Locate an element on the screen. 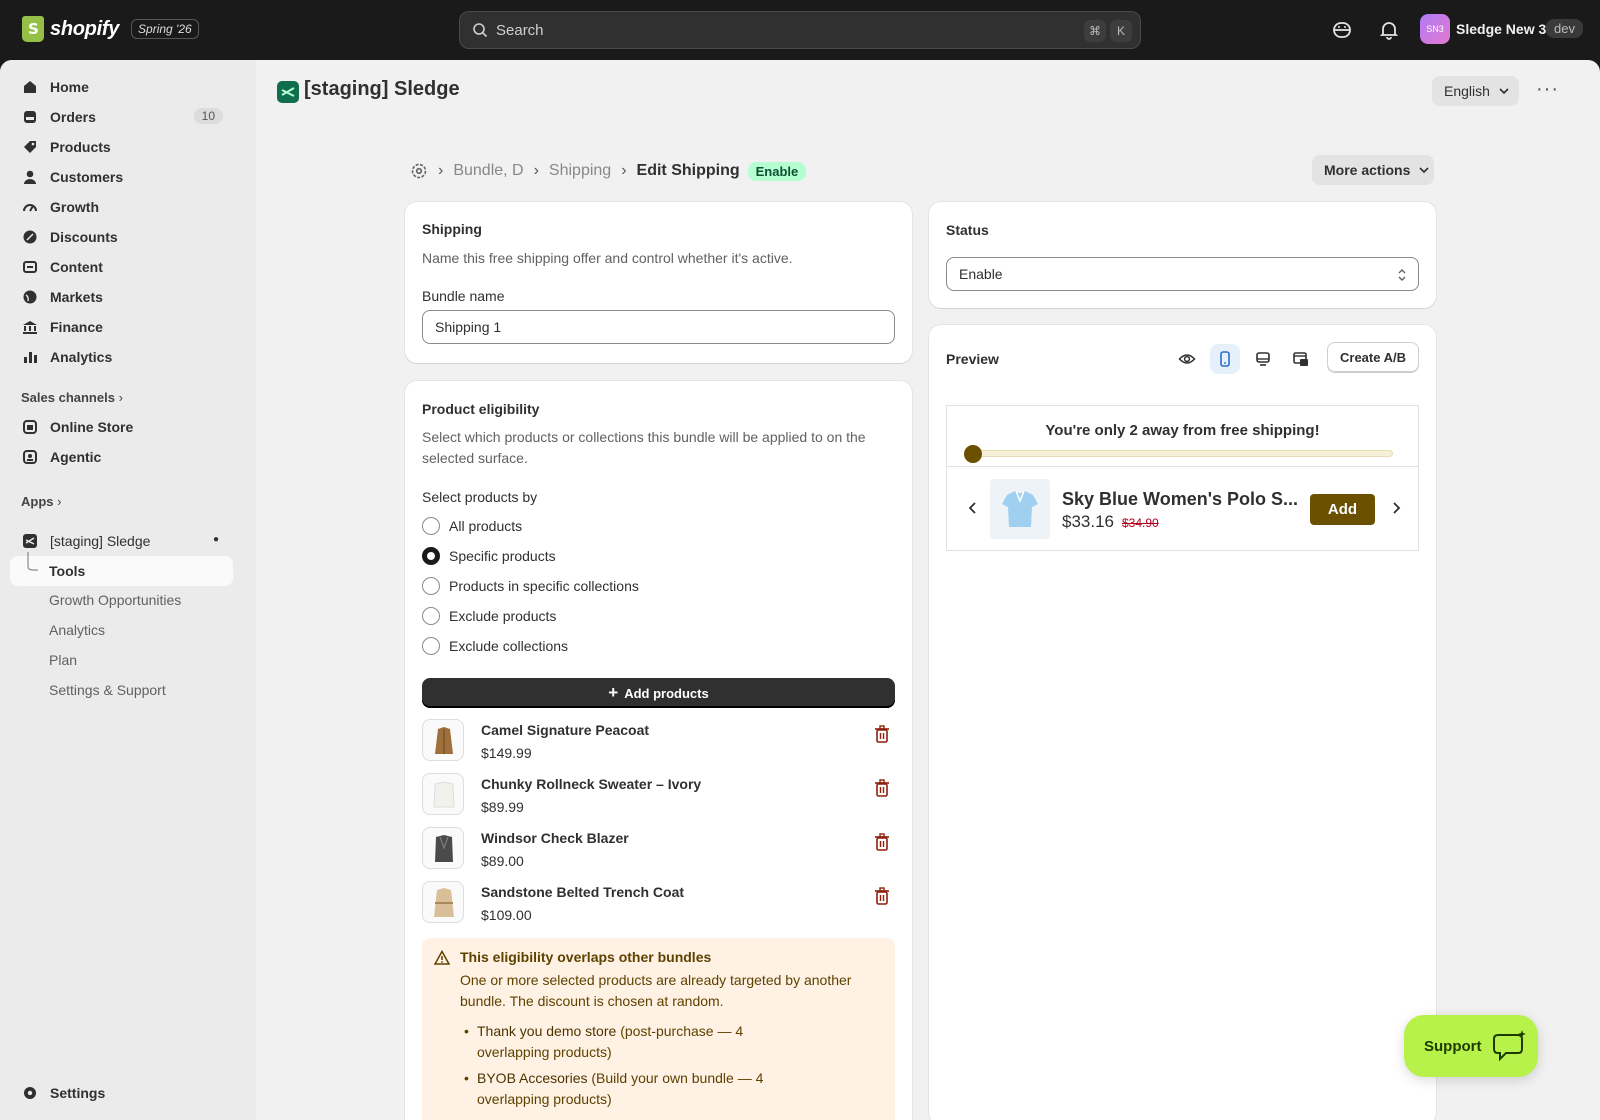 The width and height of the screenshot is (1600, 1120). radio-label: Specific products is located at coordinates (502, 556).